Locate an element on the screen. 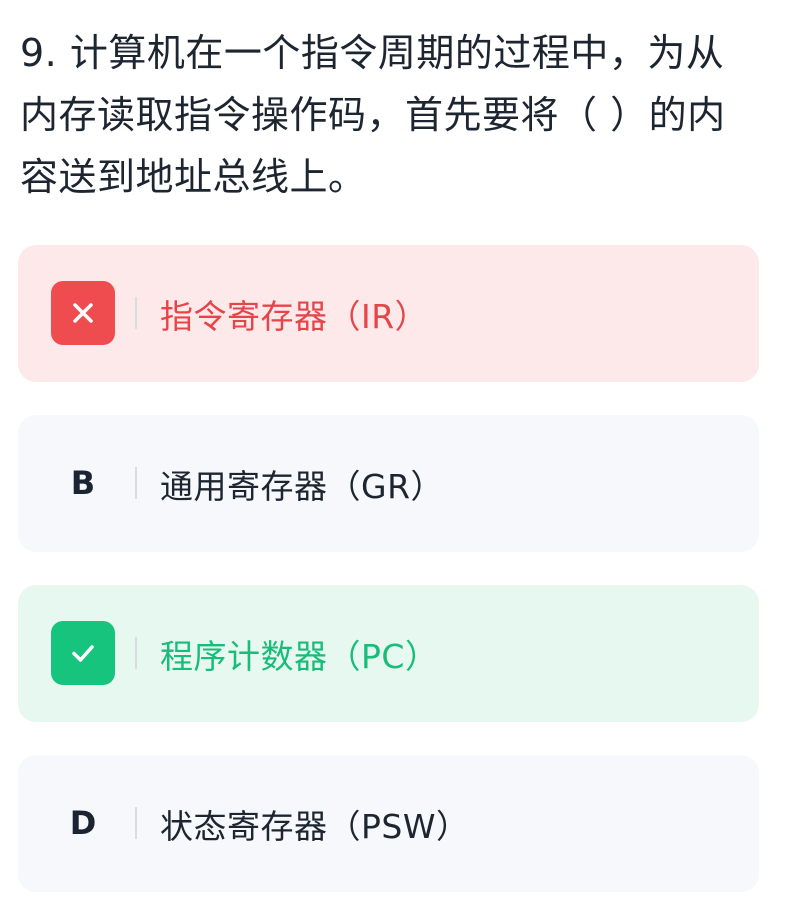 The width and height of the screenshot is (786, 922). option-a-label: 指令寄存器（IR） is located at coordinates (294, 316).